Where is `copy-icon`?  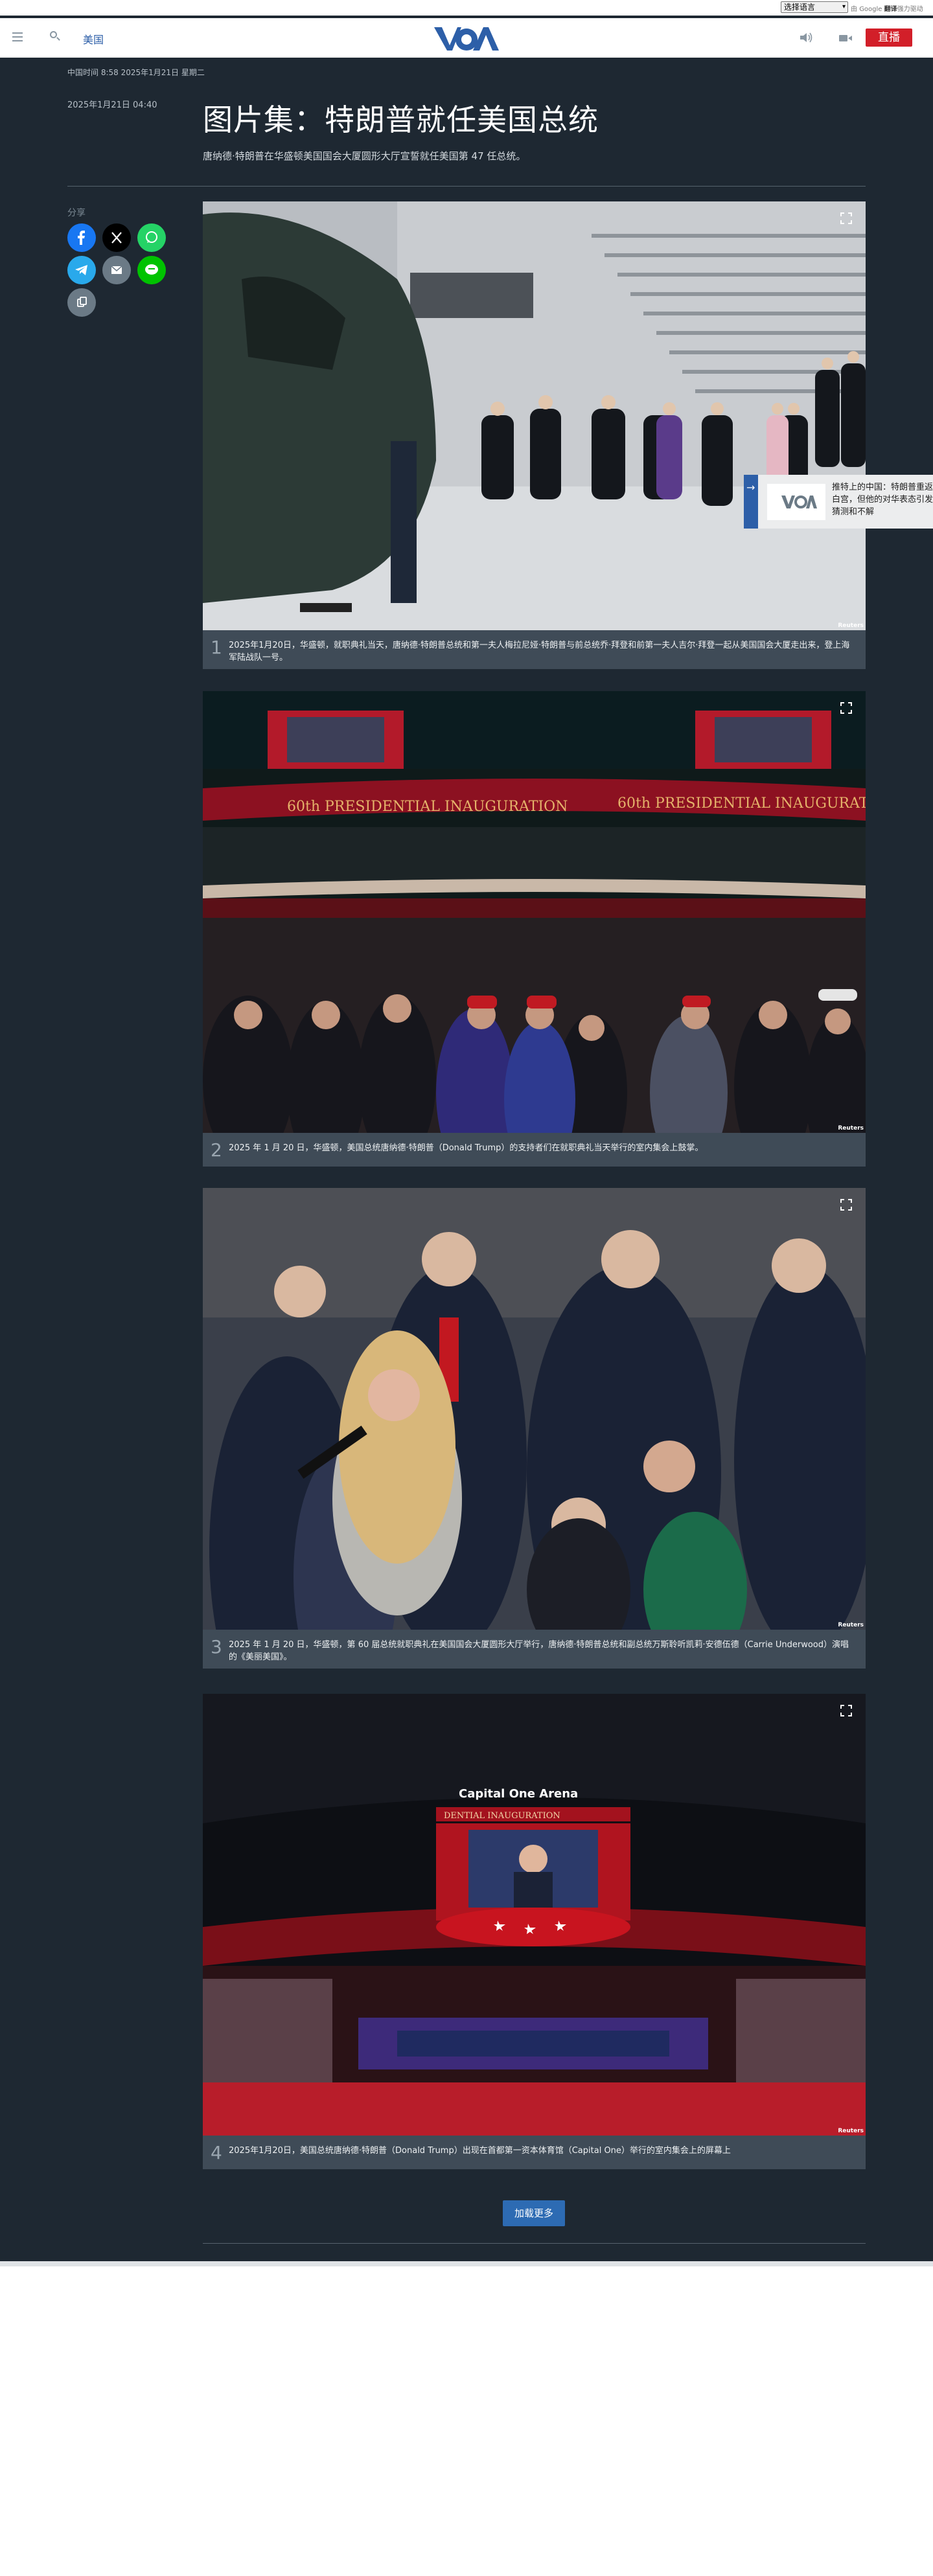
copy-icon is located at coordinates (81, 303).